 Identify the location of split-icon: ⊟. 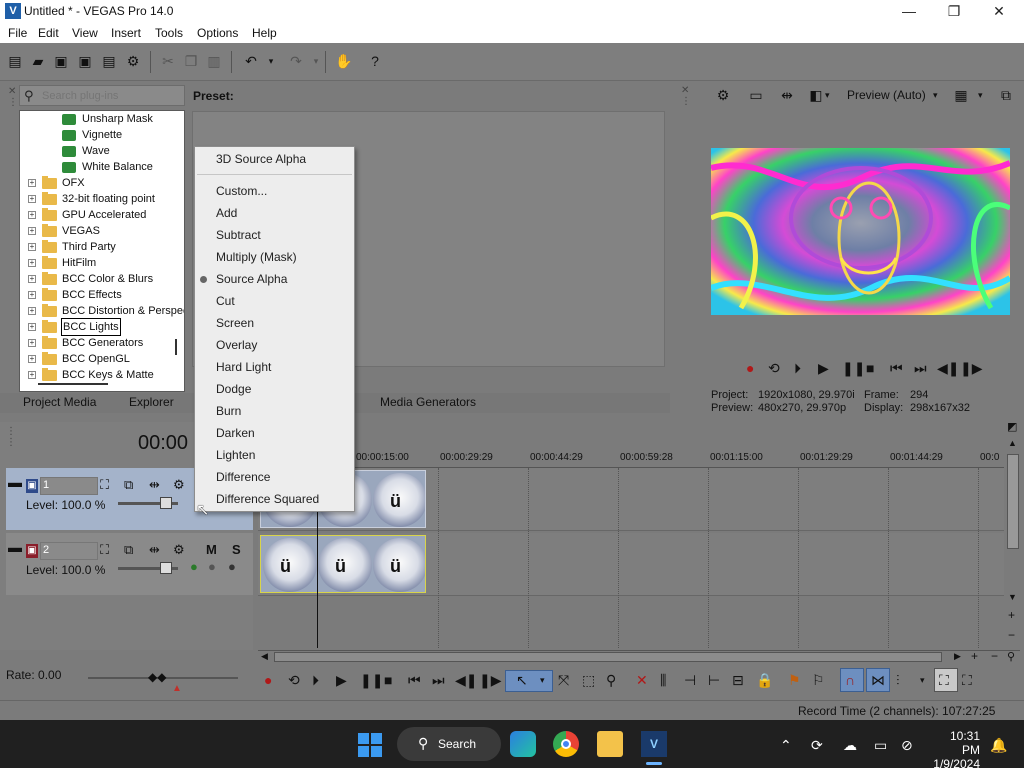
(738, 680).